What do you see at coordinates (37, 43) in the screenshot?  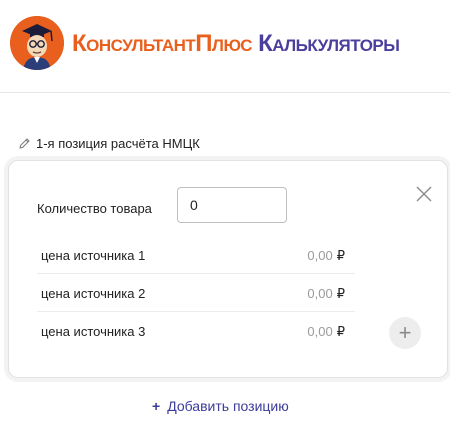 I see `consultantplus-mascot-icon` at bounding box center [37, 43].